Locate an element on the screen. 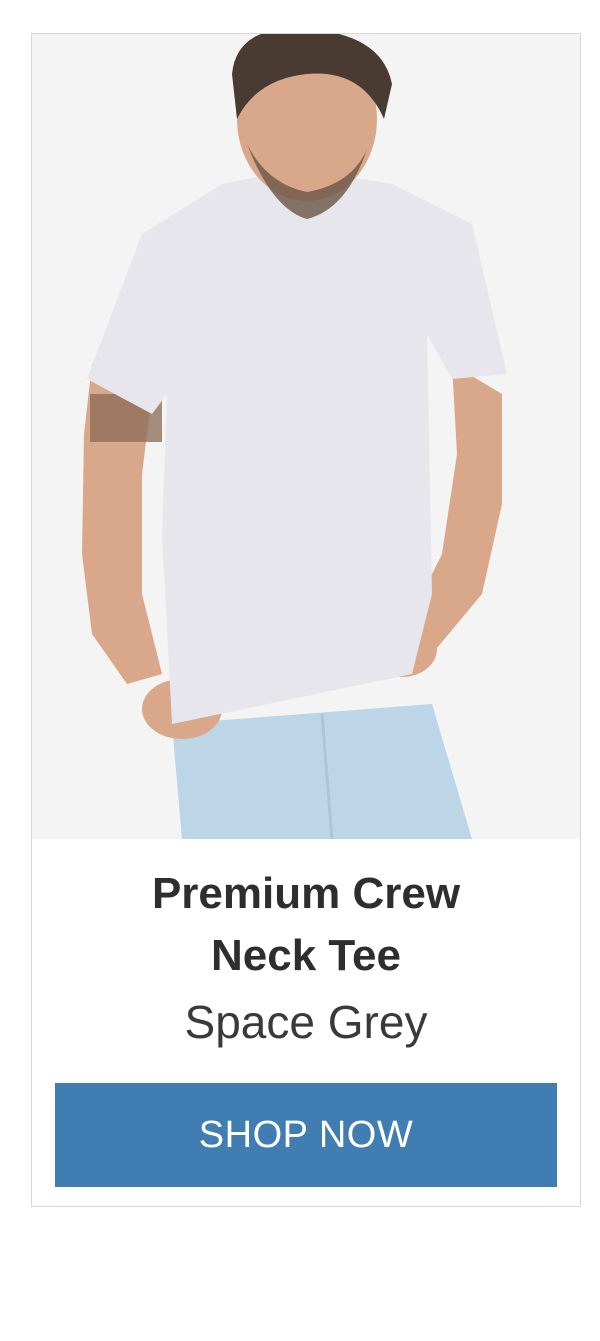 This screenshot has width=600, height=1341. shop-now-button: SHOP NOW is located at coordinates (306, 1135).